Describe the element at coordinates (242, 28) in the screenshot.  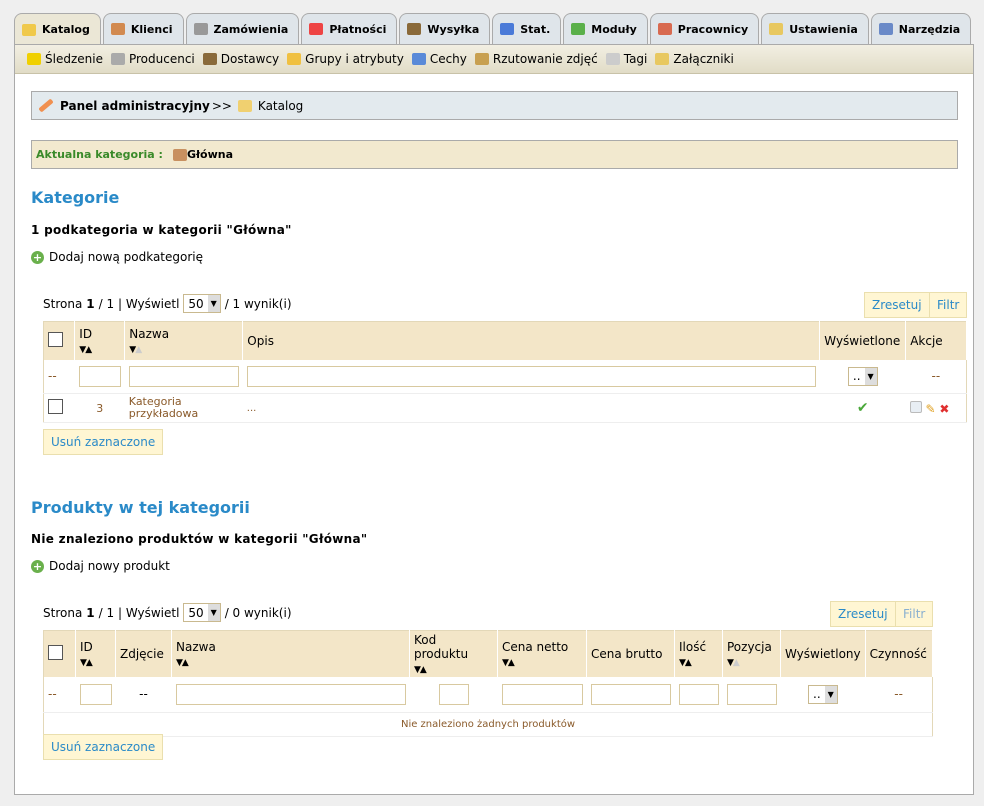
I see `tab-2: Zamówienia` at that location.